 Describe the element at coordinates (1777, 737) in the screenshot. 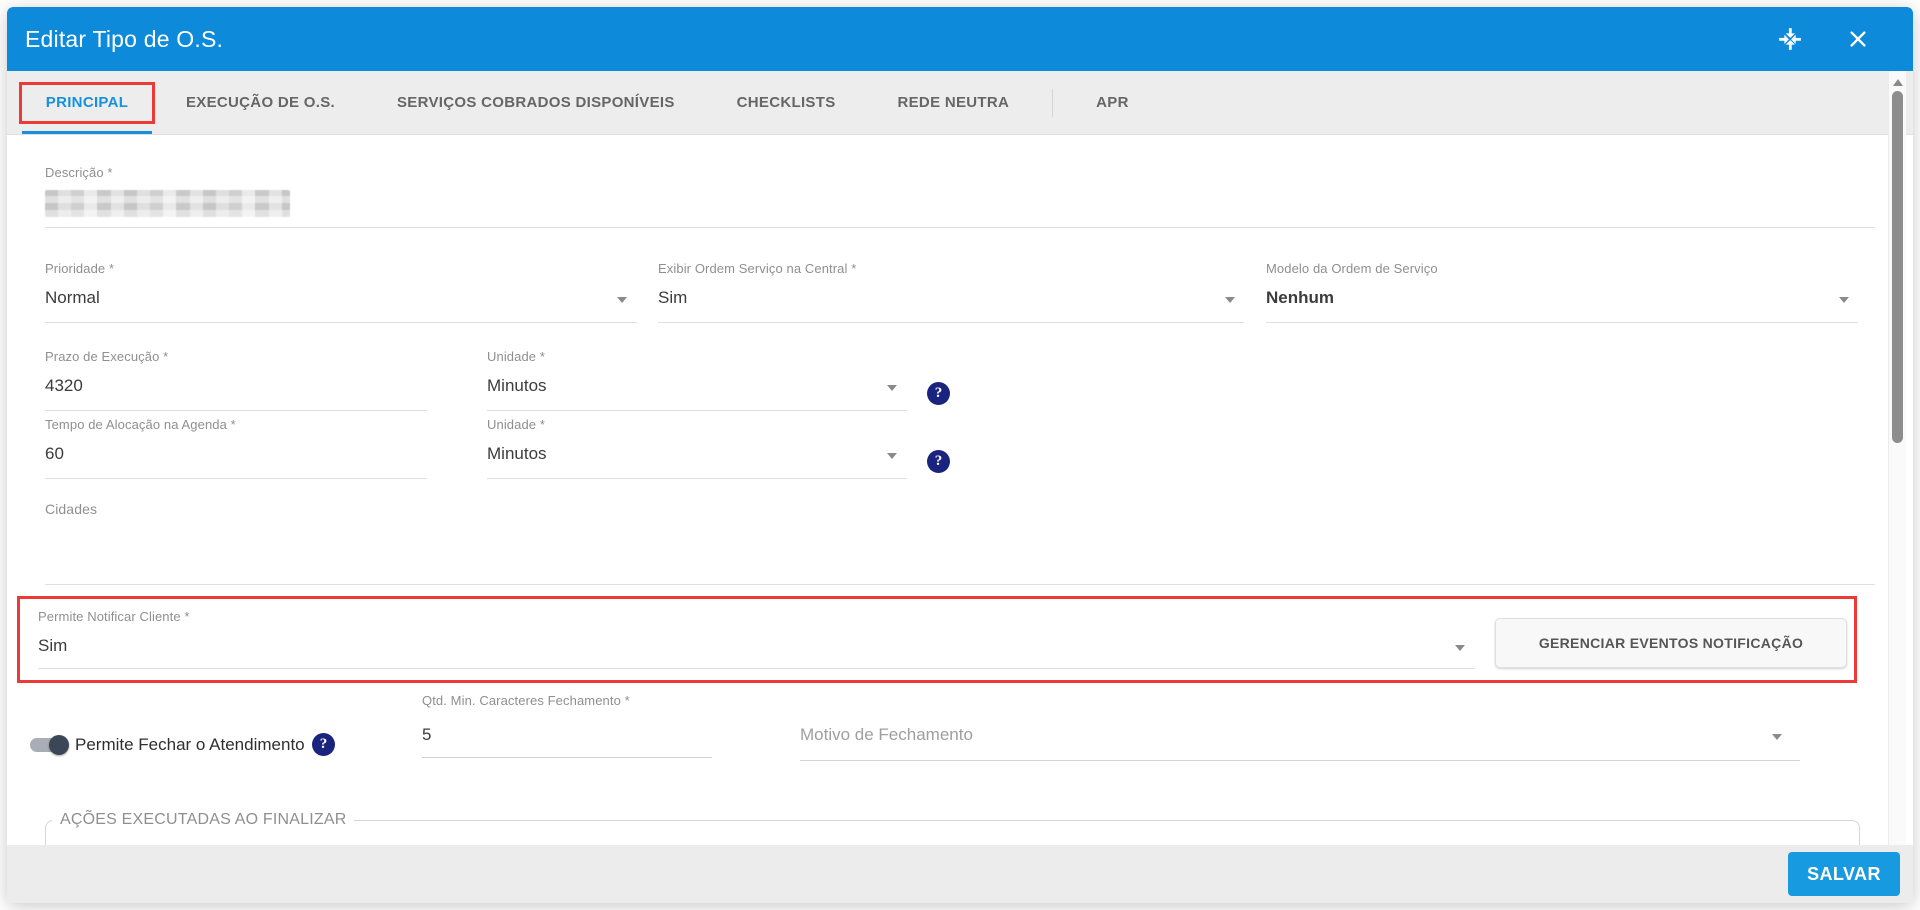

I see `motivo-fechamento-caret-icon` at that location.